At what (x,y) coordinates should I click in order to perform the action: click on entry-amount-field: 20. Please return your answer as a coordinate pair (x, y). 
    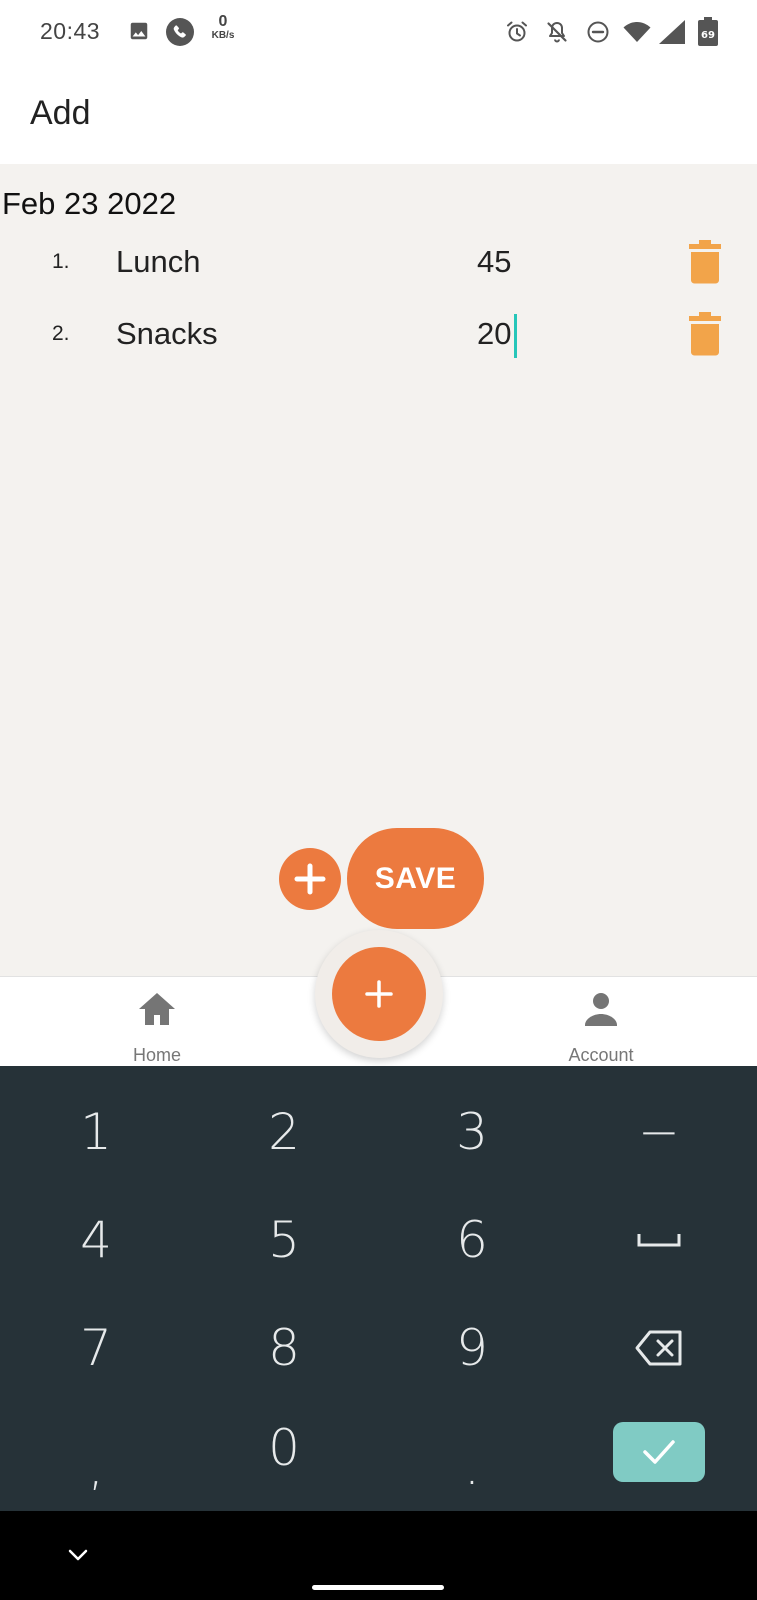
    Looking at the image, I should click on (494, 334).